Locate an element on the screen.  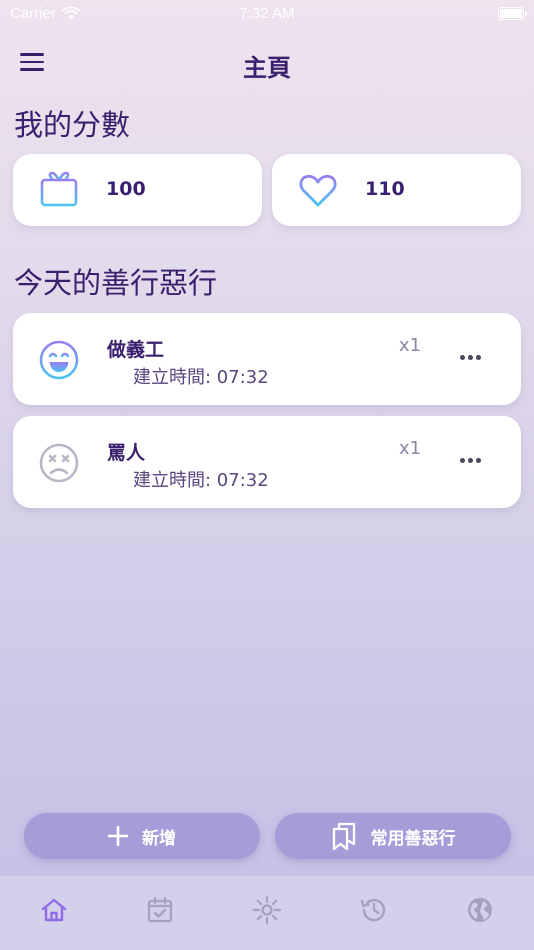
history-icon is located at coordinates (373, 910).